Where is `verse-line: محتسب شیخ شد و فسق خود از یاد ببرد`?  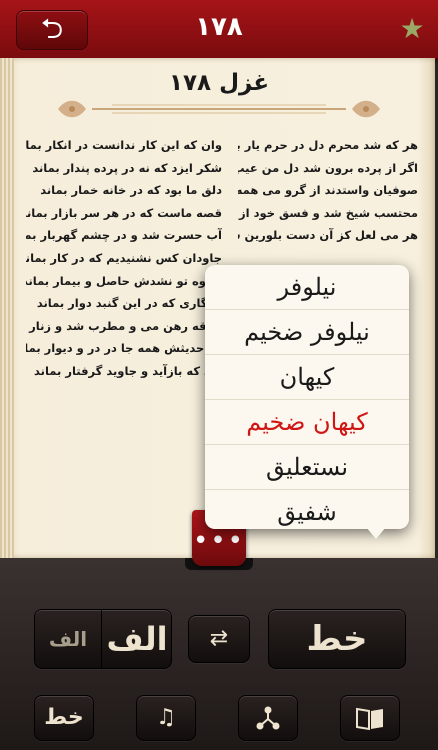 verse-line: محتسب شیخ شد و فسق خود از یاد ببرد is located at coordinates (328, 212).